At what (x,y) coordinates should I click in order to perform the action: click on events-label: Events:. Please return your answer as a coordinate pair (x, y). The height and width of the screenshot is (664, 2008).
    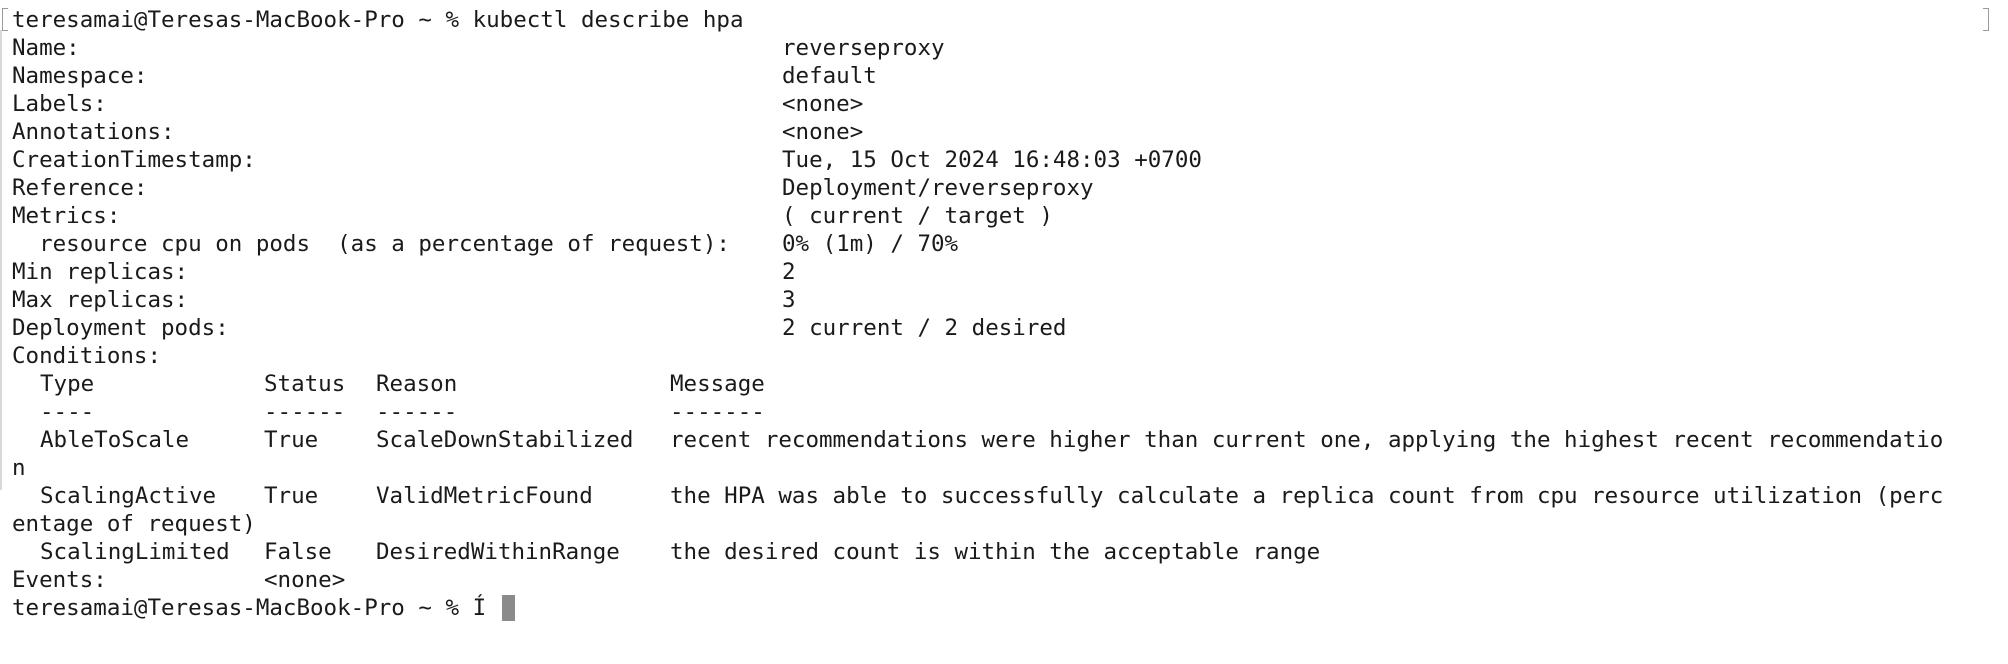
    Looking at the image, I should click on (59, 580).